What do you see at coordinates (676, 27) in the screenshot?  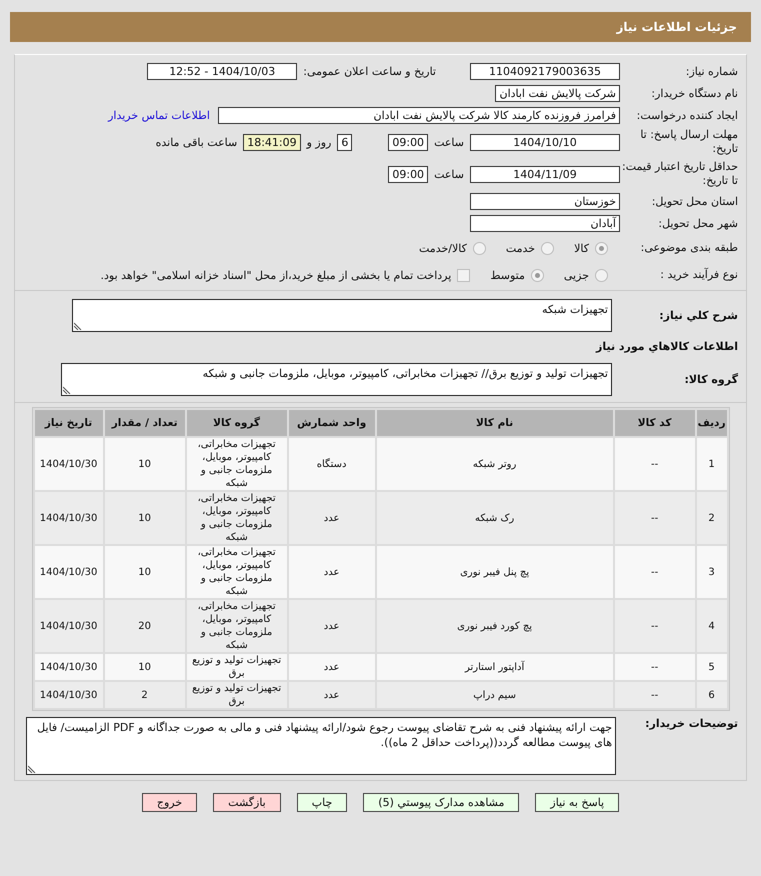 I see `page-title: جزئیات اطلاعات نیاز` at bounding box center [676, 27].